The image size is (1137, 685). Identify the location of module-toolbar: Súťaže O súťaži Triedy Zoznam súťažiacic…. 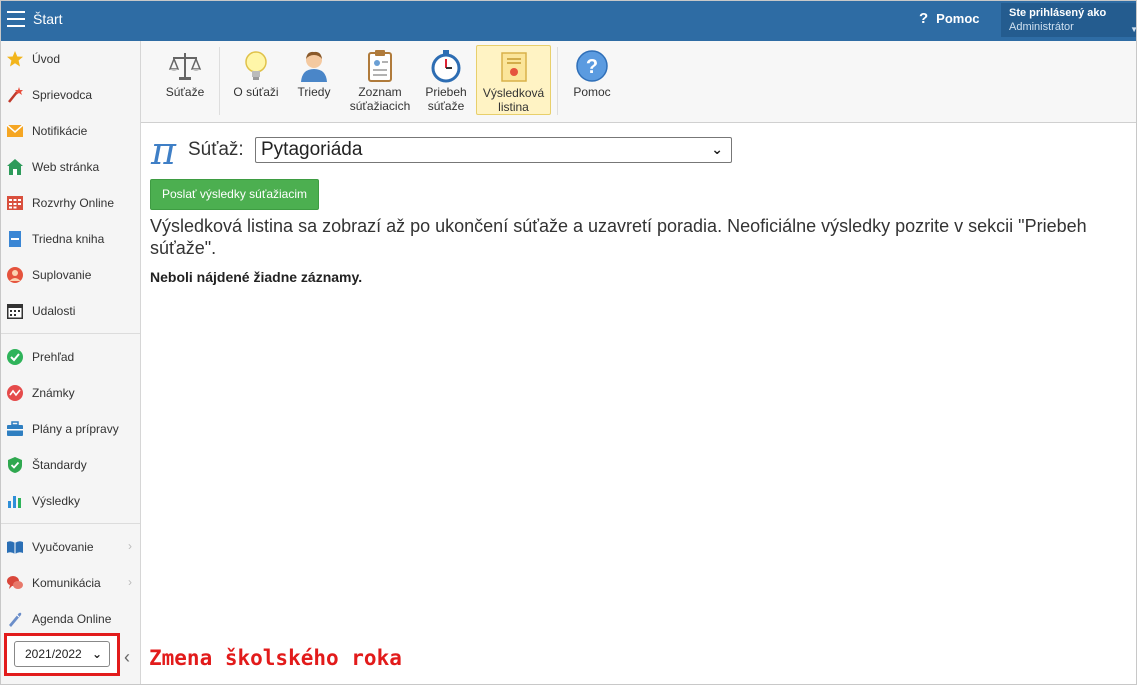
(638, 82).